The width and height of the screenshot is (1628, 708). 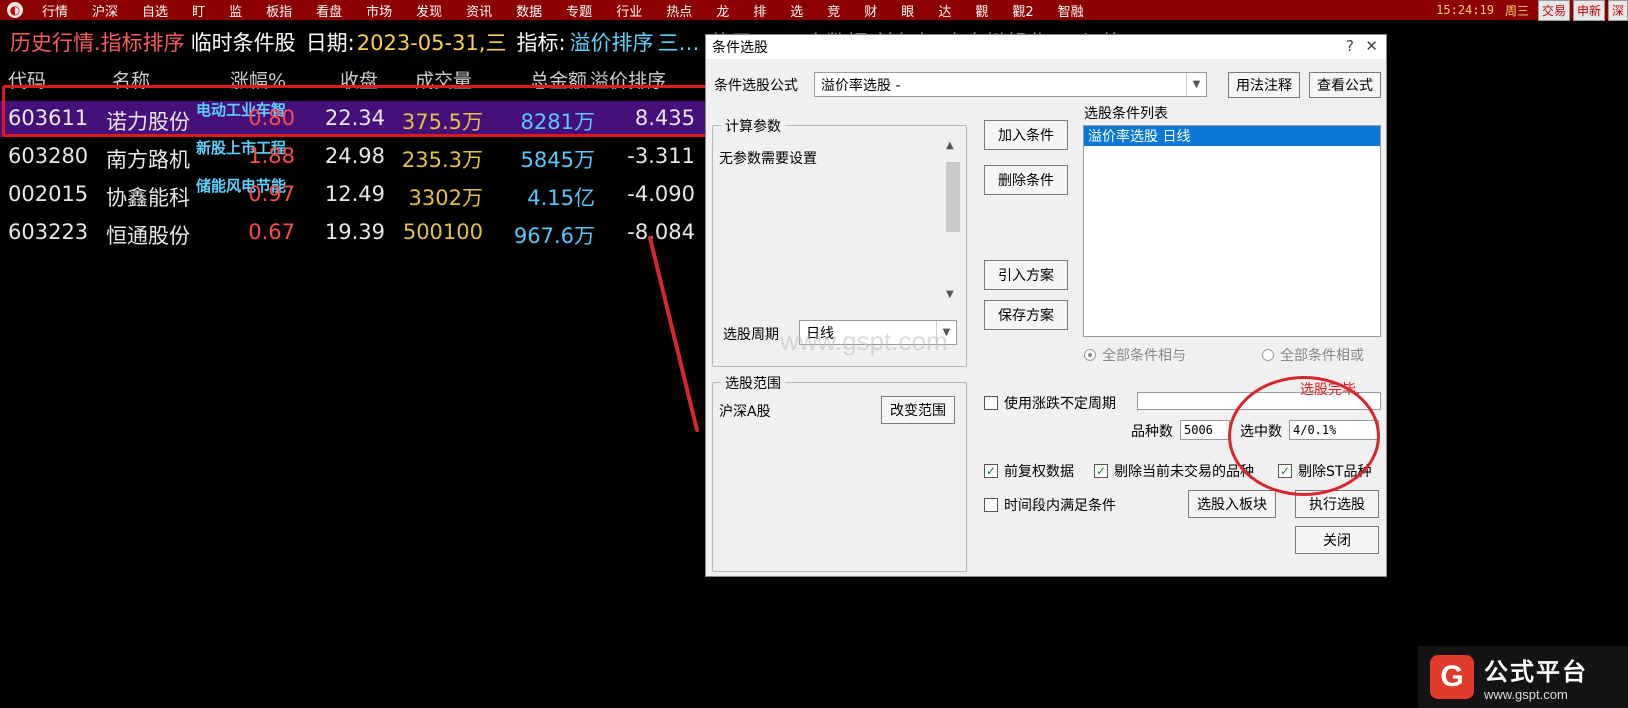 What do you see at coordinates (1050, 505) in the screenshot?
I see `time-range-checkbox: 时间段内满足条件` at bounding box center [1050, 505].